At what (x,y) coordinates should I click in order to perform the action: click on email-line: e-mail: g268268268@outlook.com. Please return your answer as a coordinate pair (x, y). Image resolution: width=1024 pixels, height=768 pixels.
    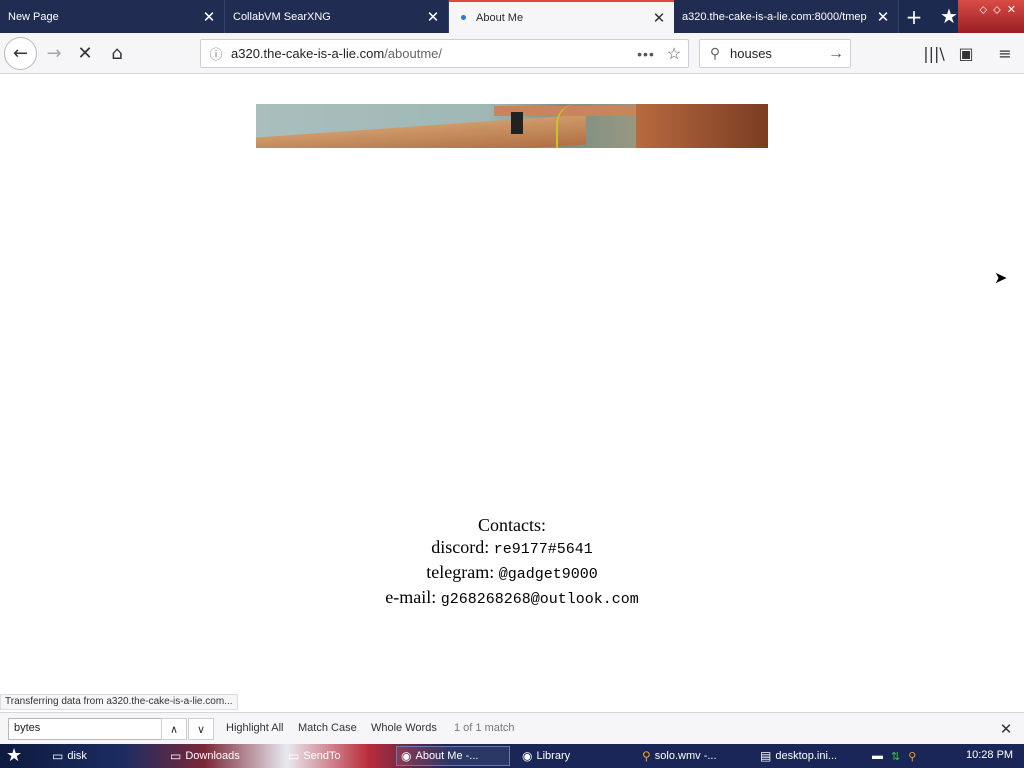
    Looking at the image, I should click on (512, 598).